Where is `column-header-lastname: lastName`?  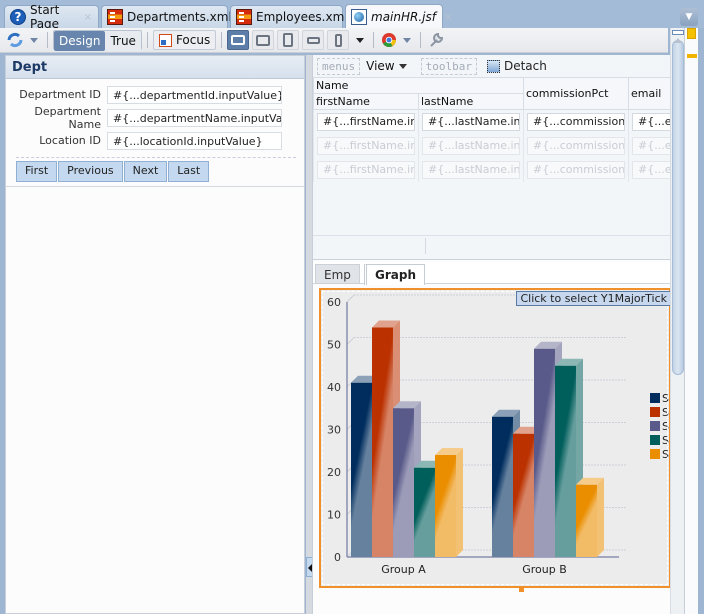
column-header-lastname: lastName is located at coordinates (471, 101).